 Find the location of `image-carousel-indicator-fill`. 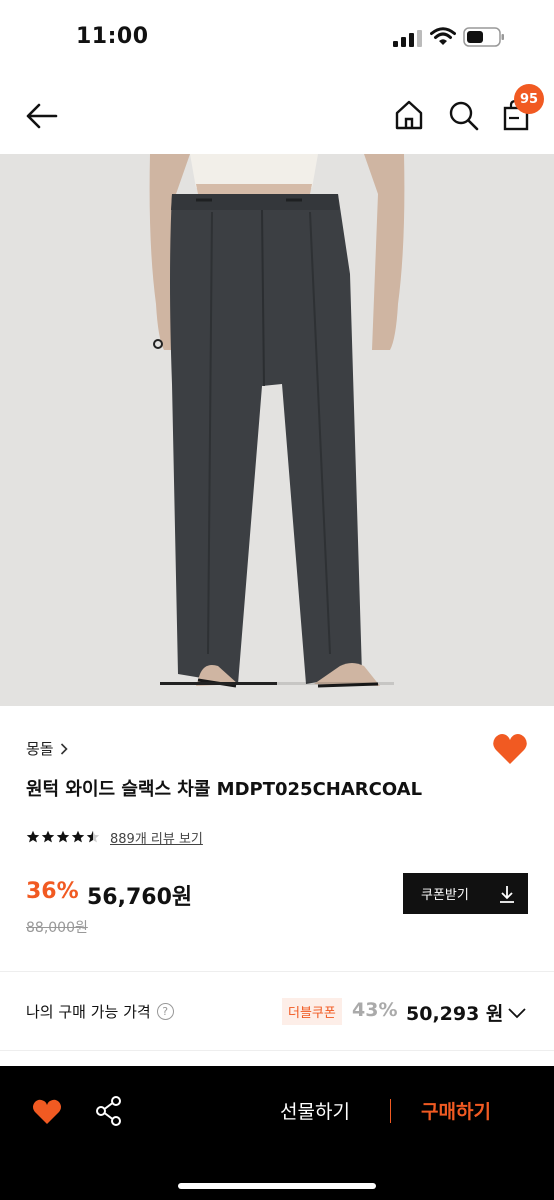

image-carousel-indicator-fill is located at coordinates (218, 683).